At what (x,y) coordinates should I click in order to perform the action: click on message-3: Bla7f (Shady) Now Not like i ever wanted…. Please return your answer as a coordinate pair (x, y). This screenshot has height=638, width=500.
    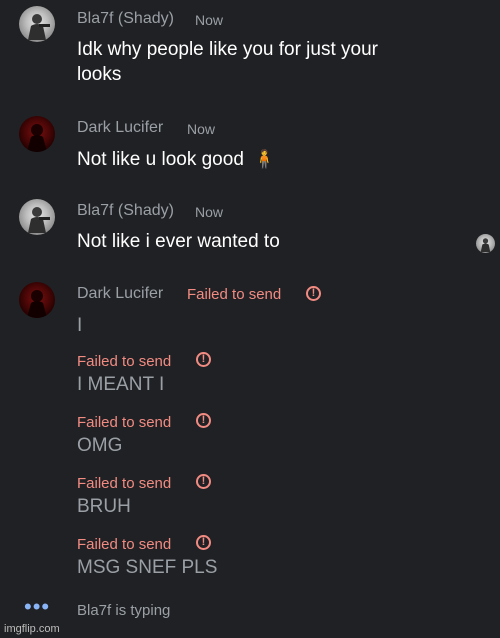
    Looking at the image, I should click on (250, 225).